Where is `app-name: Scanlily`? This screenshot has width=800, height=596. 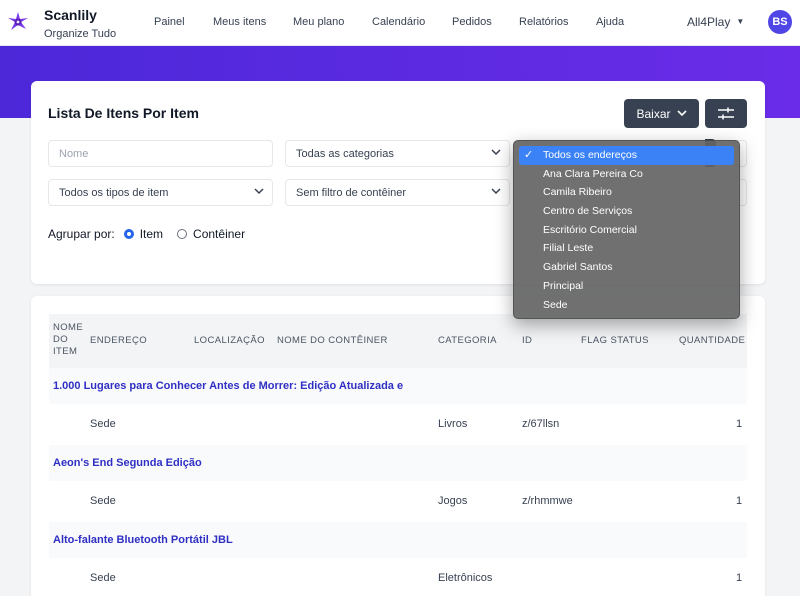 app-name: Scanlily is located at coordinates (70, 15).